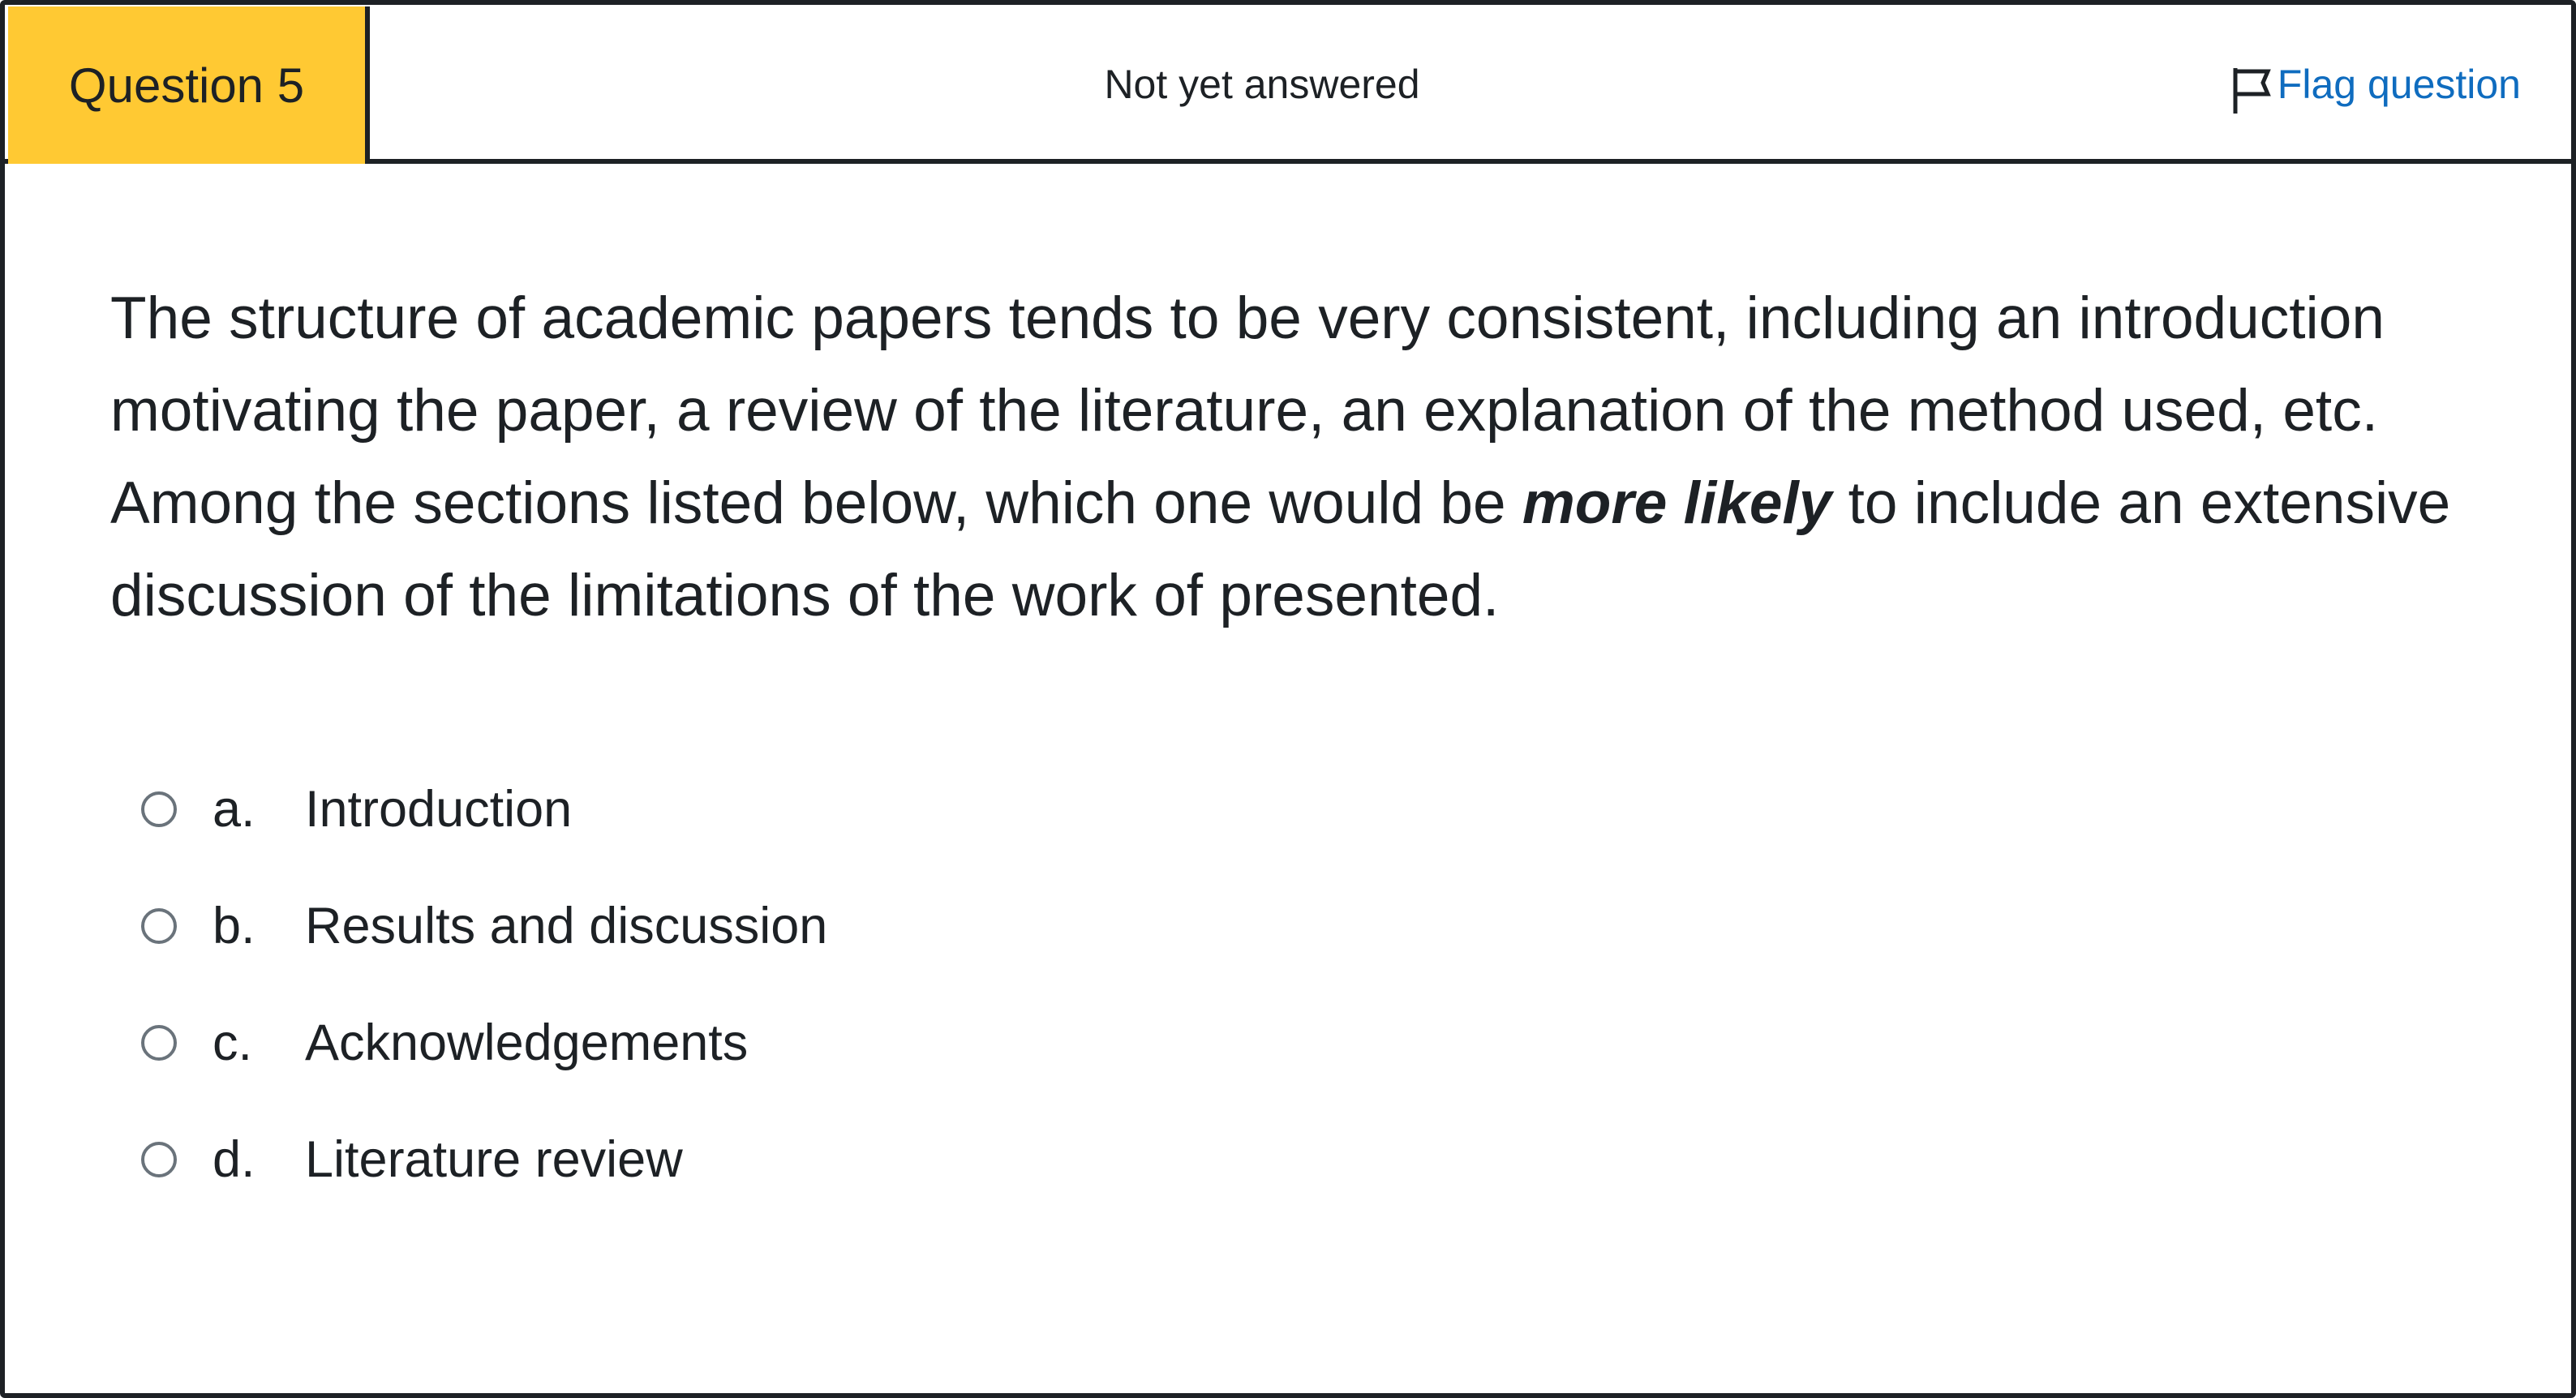  What do you see at coordinates (234, 926) in the screenshot?
I see `answer-letter: b.` at bounding box center [234, 926].